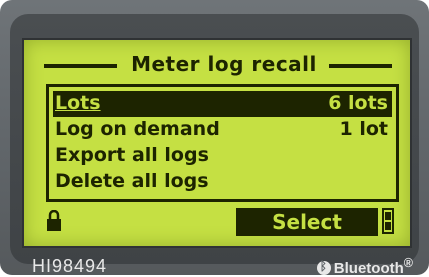 The width and height of the screenshot is (429, 277). I want to click on battery-icon, so click(388, 221).